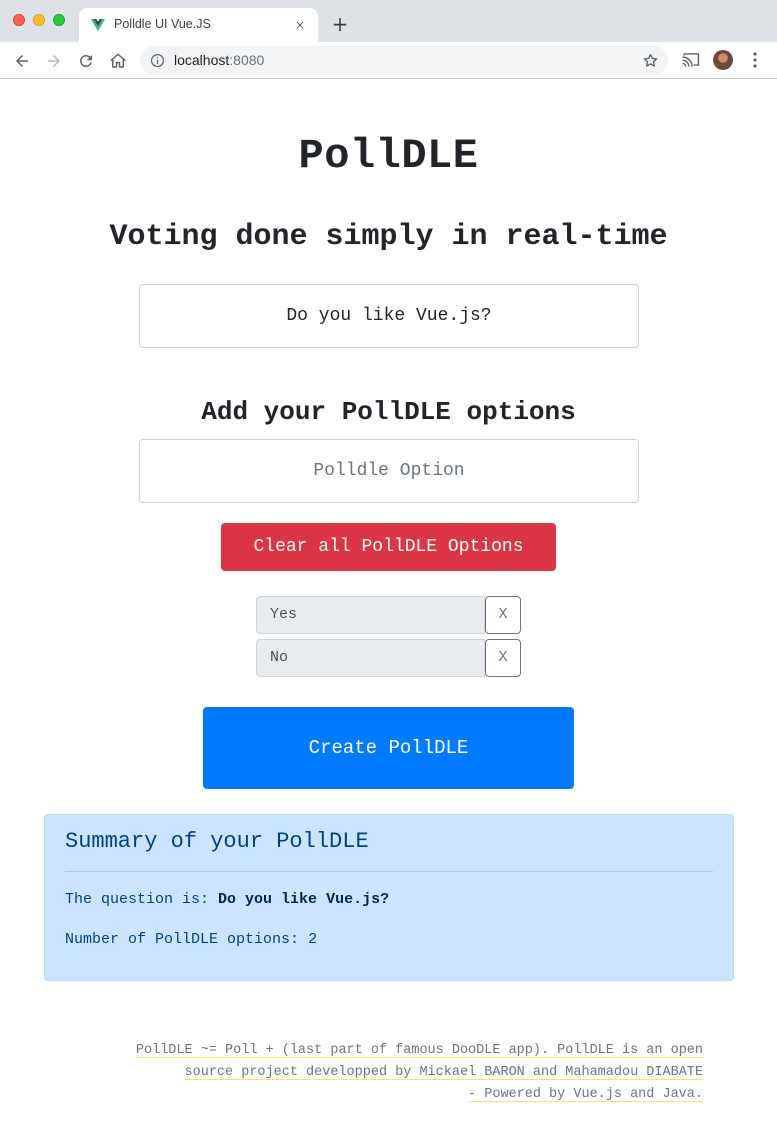  Describe the element at coordinates (650, 60) in the screenshot. I see `star-icon` at that location.